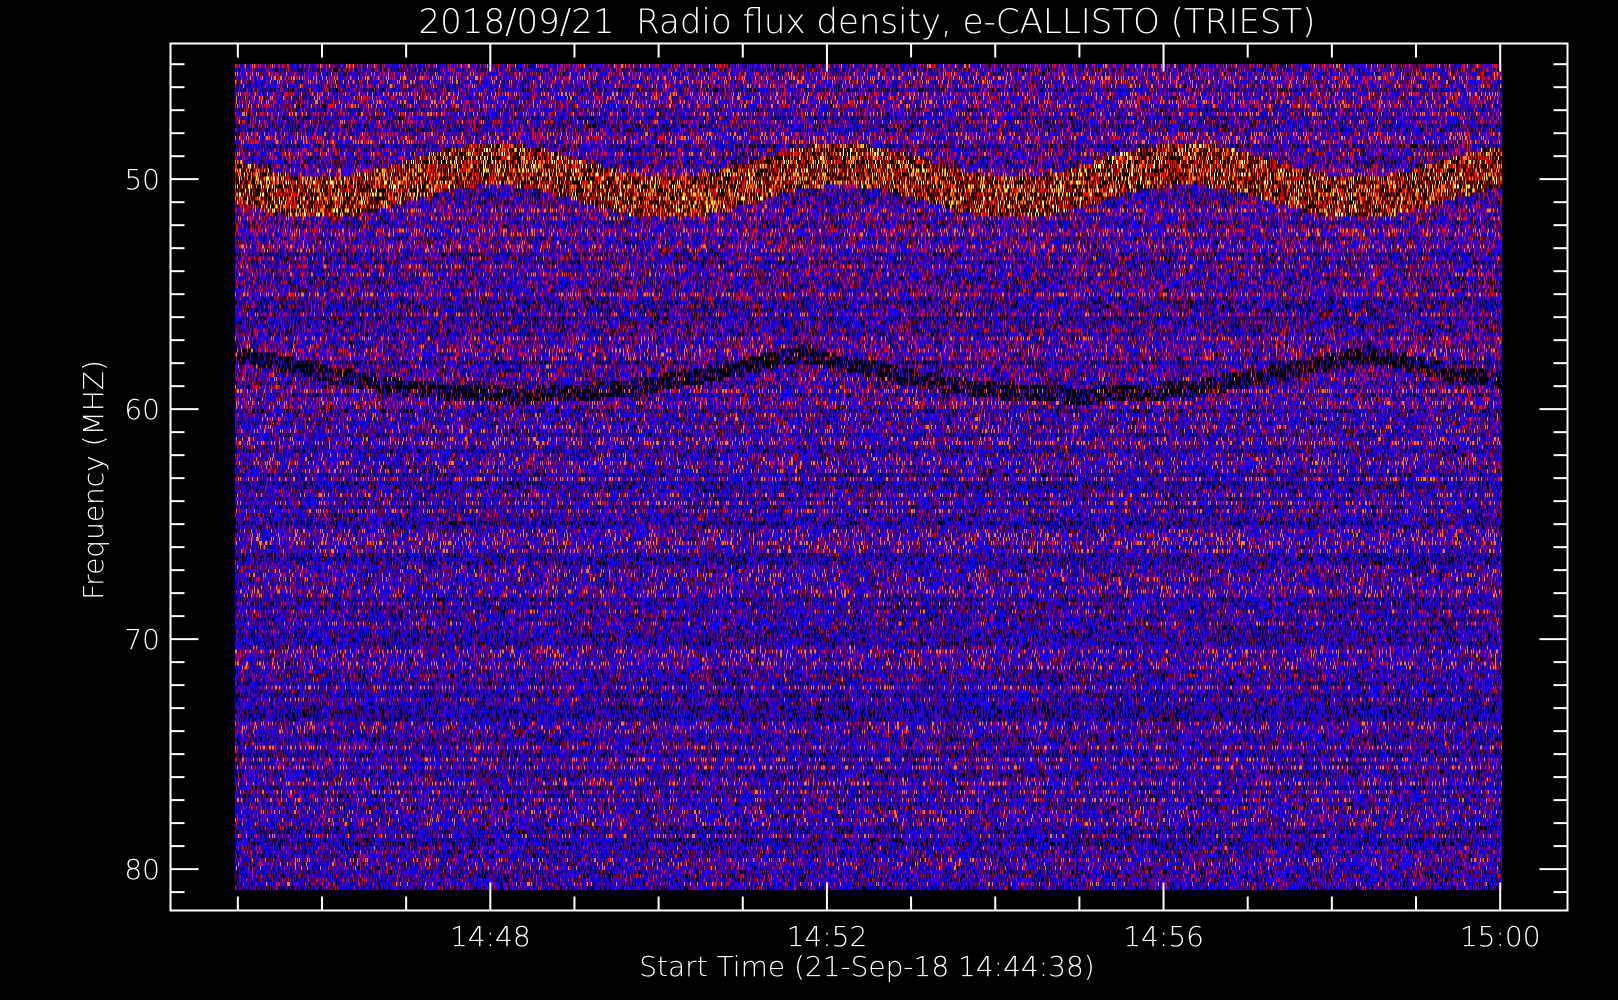 The image size is (1618, 1000). Describe the element at coordinates (142, 179) in the screenshot. I see `y-tick-label: 50` at that location.